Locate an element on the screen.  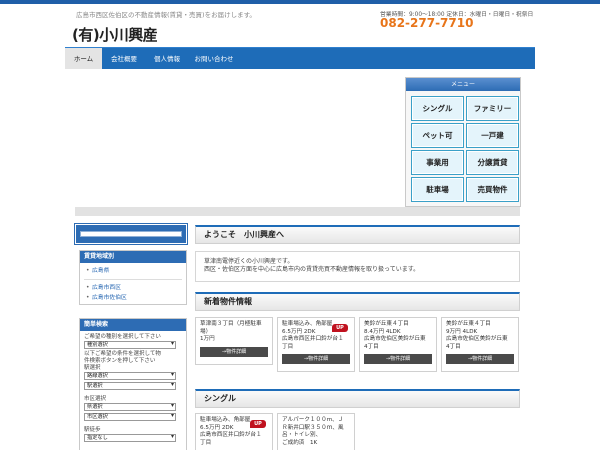
menu-family-button: ファミリー is located at coordinates (492, 108).